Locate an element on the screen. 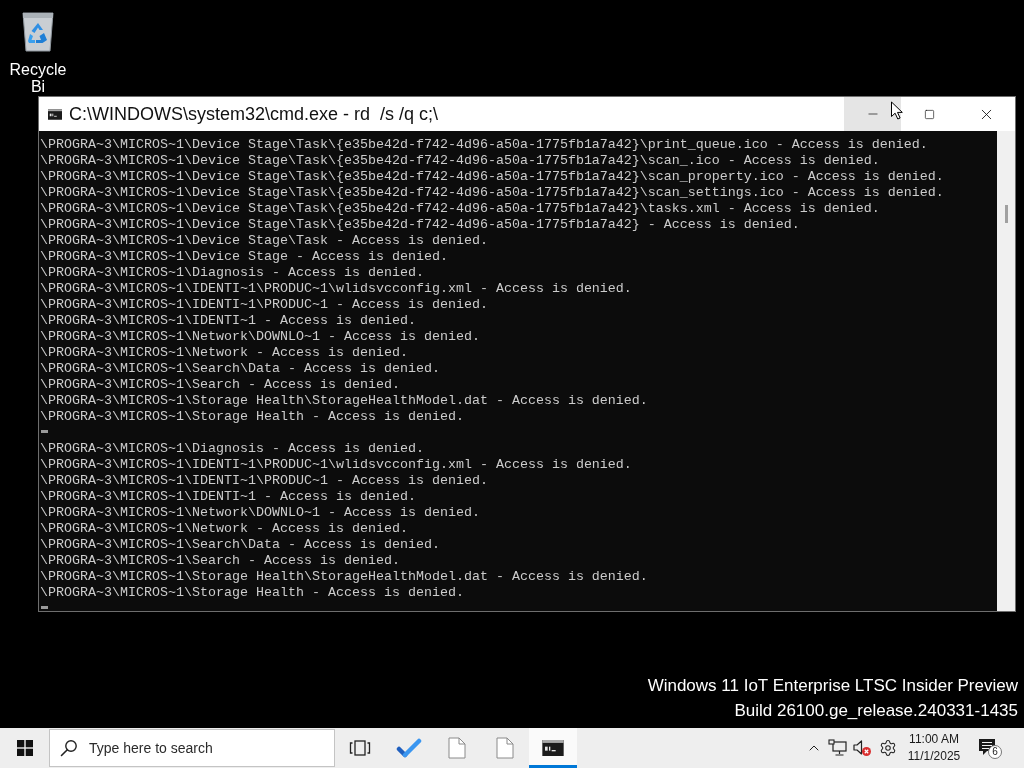 This screenshot has width=1024, height=768. windows-logo-icon is located at coordinates (24, 748).